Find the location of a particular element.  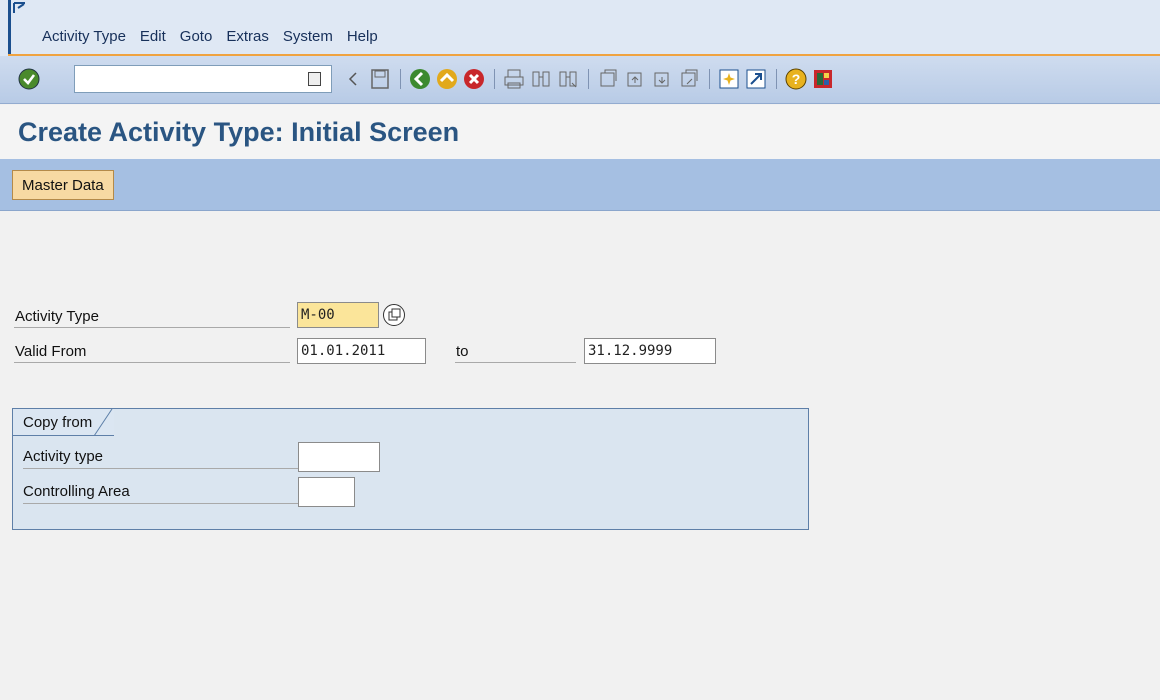

valid-to-input: 31.12.9999 is located at coordinates (650, 351).